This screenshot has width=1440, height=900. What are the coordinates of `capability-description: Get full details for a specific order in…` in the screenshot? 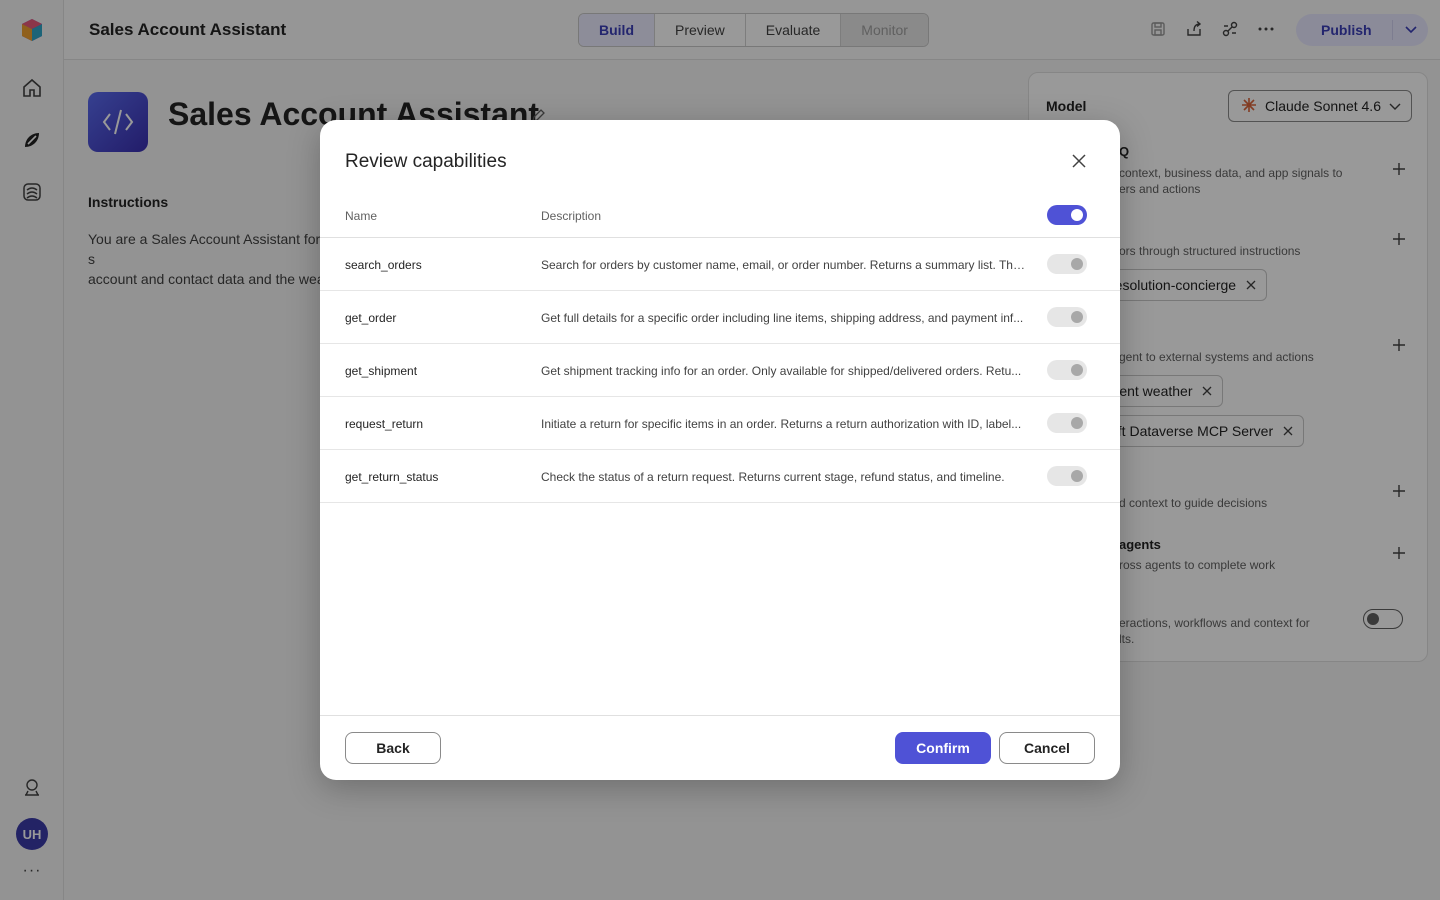 It's located at (782, 318).